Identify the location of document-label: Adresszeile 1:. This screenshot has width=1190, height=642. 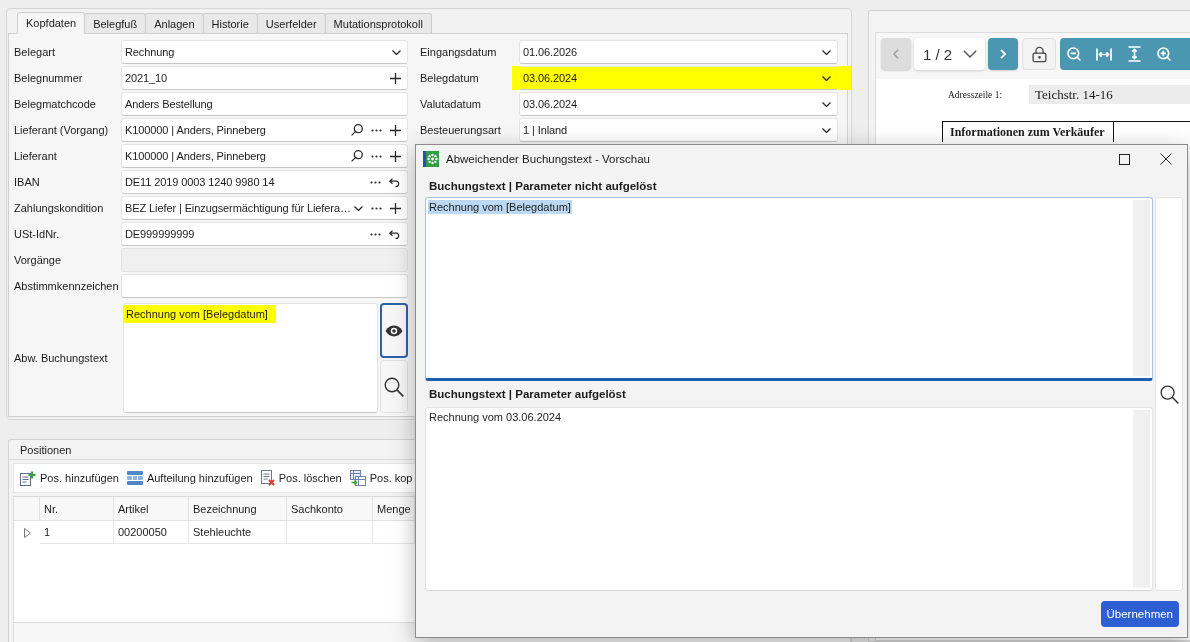
(976, 94).